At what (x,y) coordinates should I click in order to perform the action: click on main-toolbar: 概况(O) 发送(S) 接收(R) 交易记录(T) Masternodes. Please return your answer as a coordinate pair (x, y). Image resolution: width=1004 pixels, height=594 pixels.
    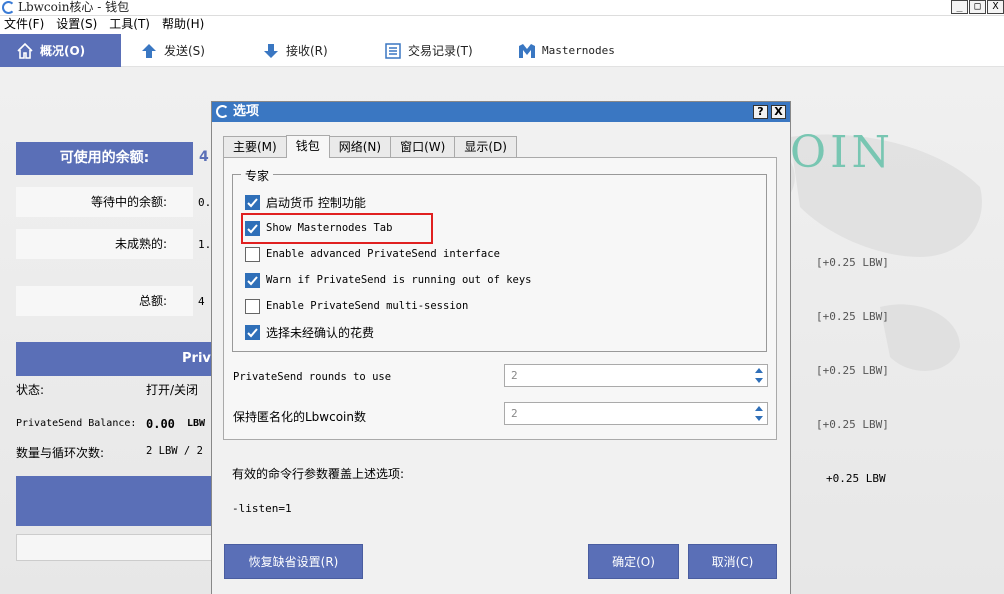
    Looking at the image, I should click on (502, 50).